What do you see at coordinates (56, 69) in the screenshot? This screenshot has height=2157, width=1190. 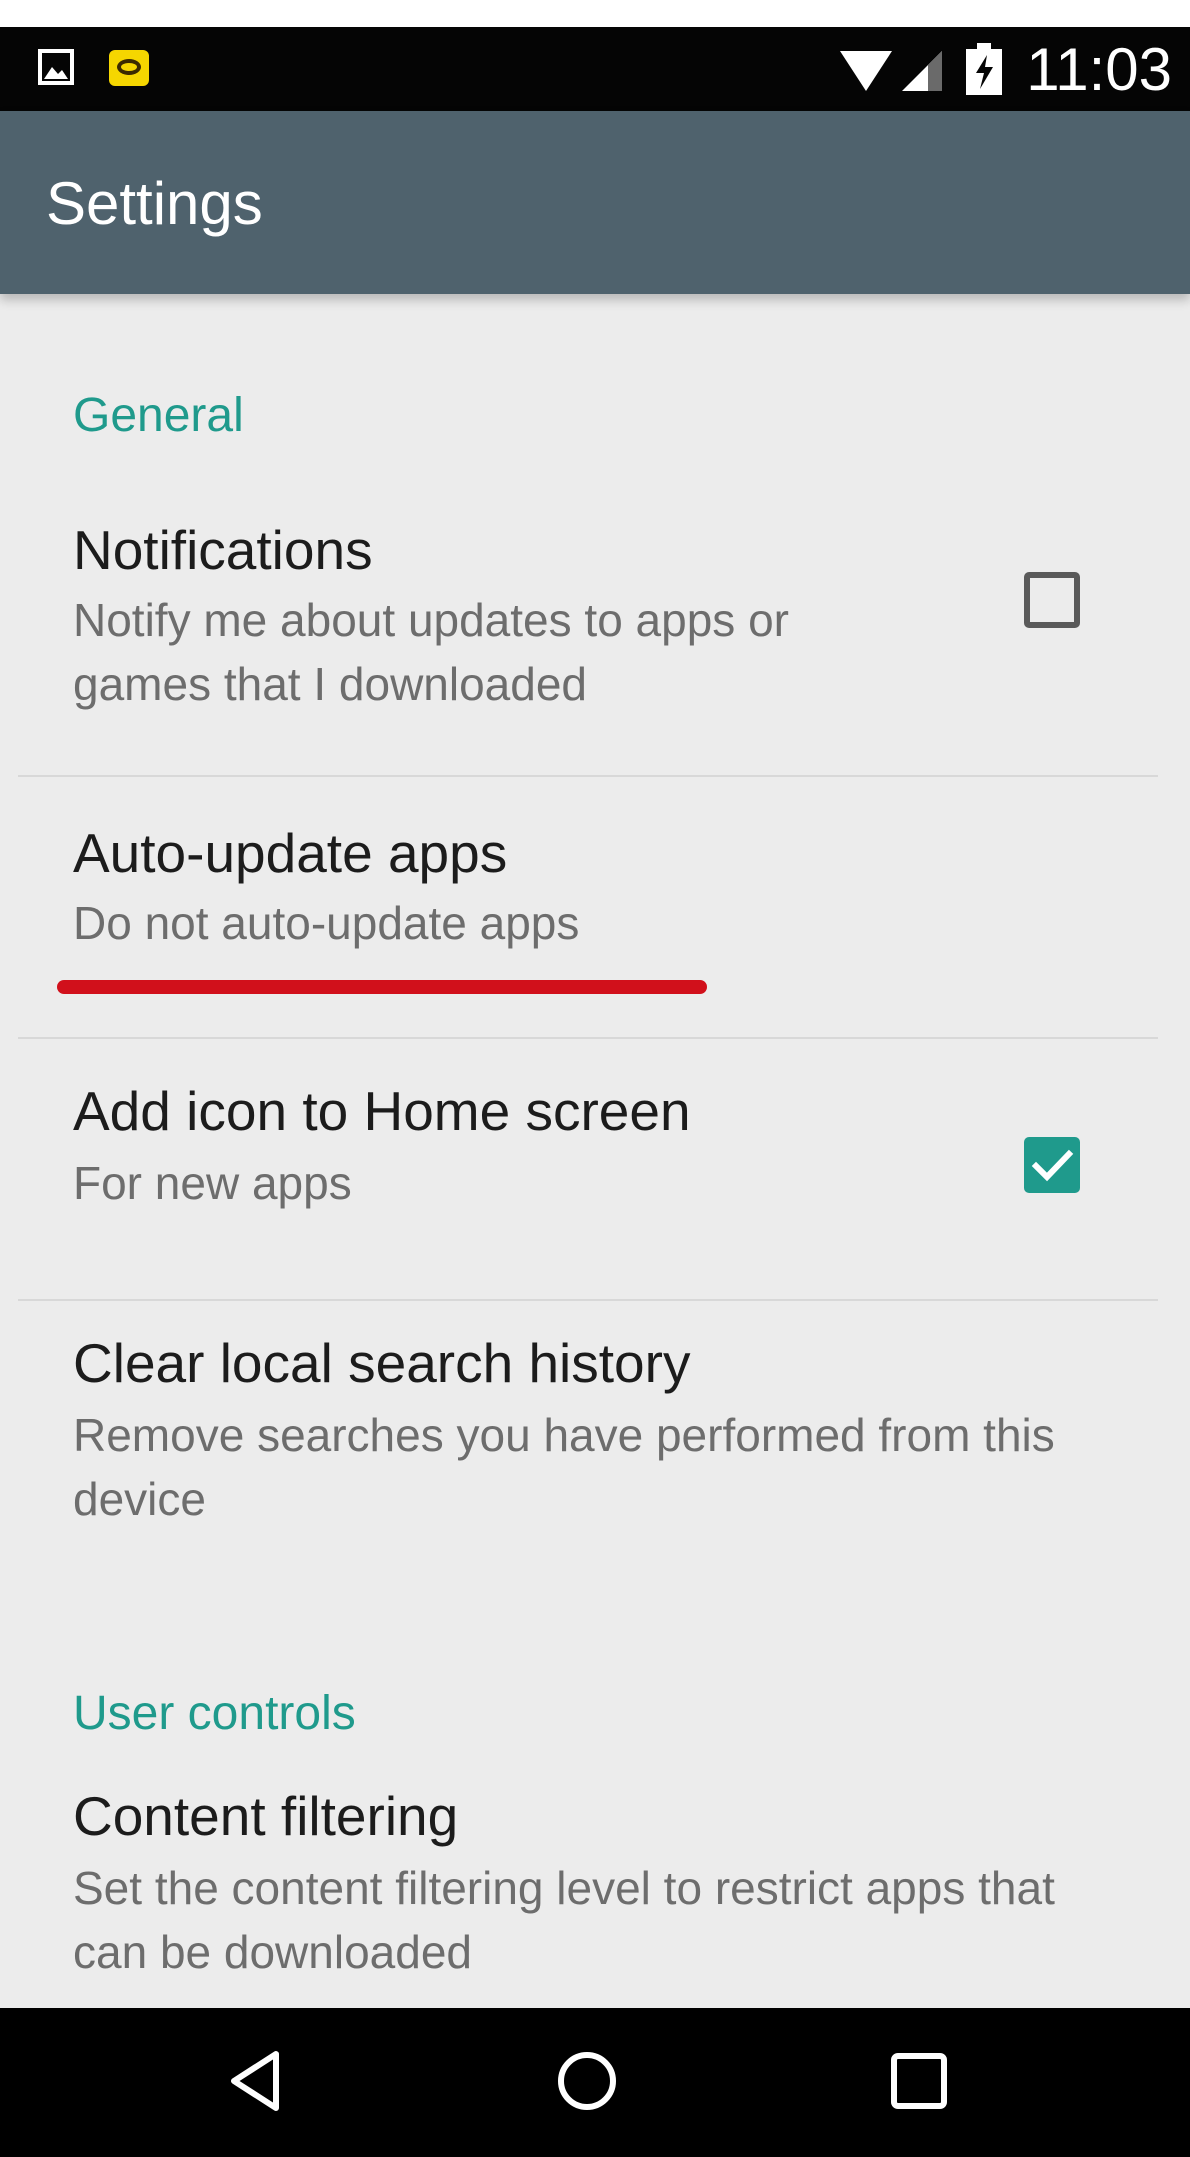 I see `image-notification-icon` at bounding box center [56, 69].